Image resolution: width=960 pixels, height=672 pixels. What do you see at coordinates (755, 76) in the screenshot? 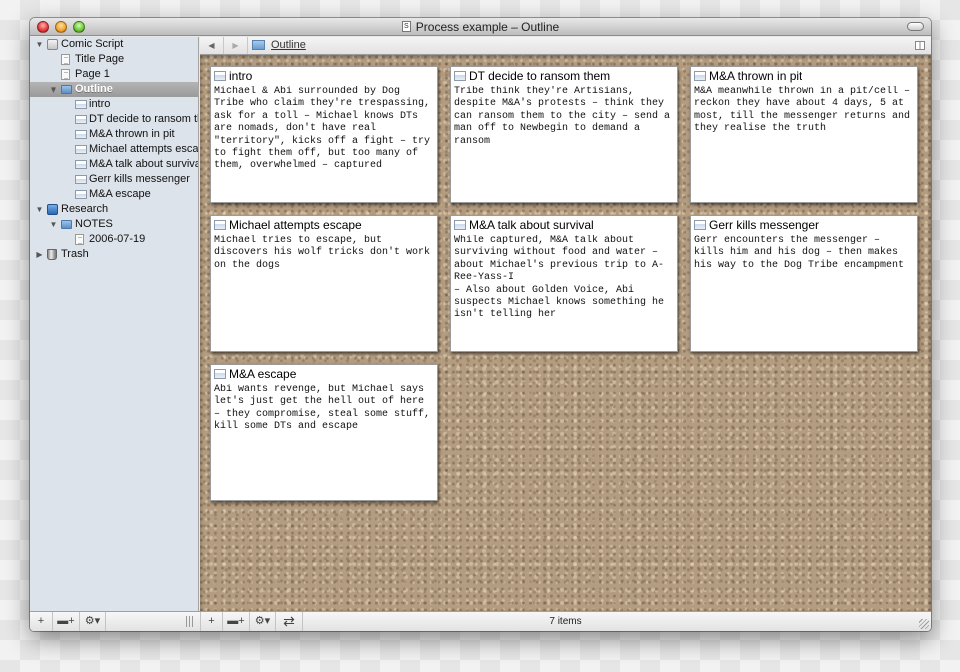
I see `card-title: M&A thrown in pit` at bounding box center [755, 76].